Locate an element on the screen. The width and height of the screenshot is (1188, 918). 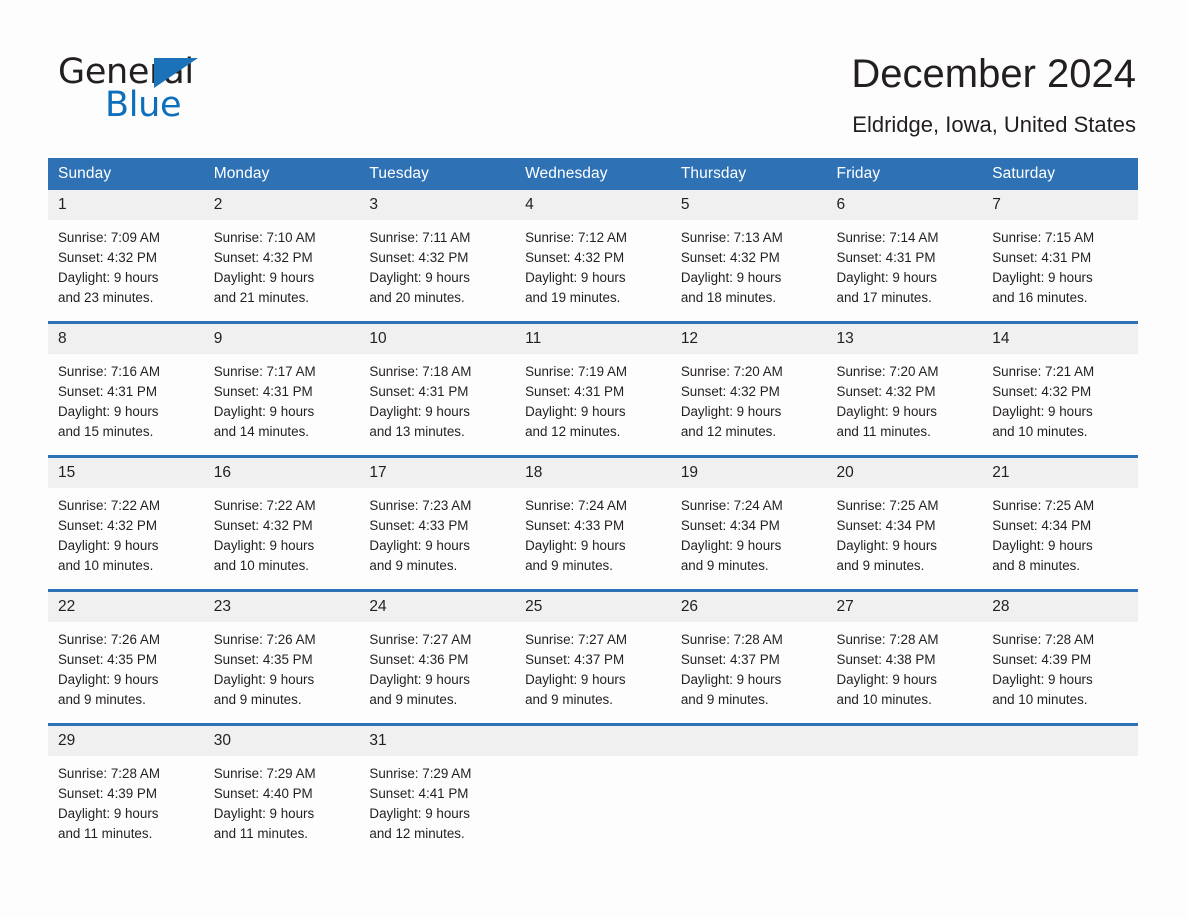
logo-text-blue: Blue is located at coordinates (143, 105).